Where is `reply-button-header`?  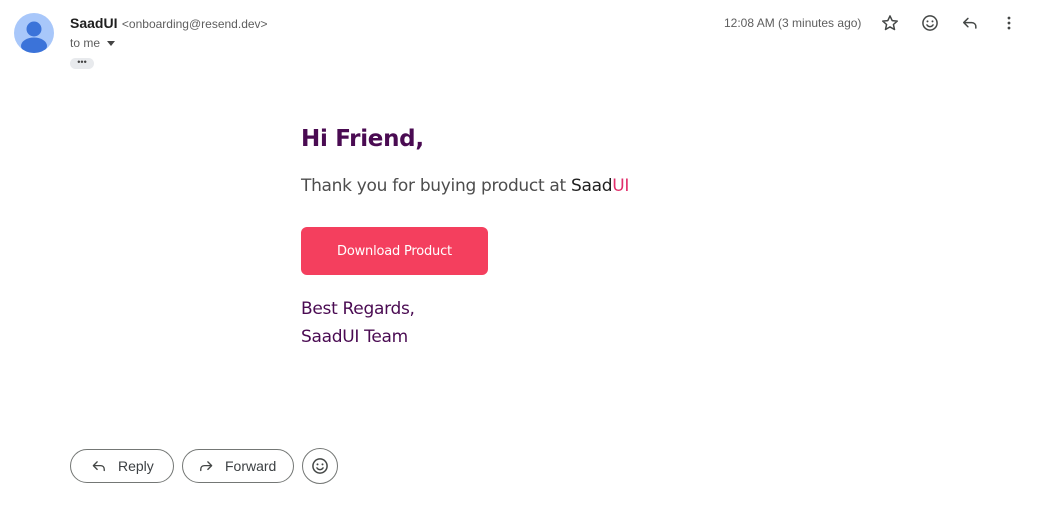 reply-button-header is located at coordinates (970, 23).